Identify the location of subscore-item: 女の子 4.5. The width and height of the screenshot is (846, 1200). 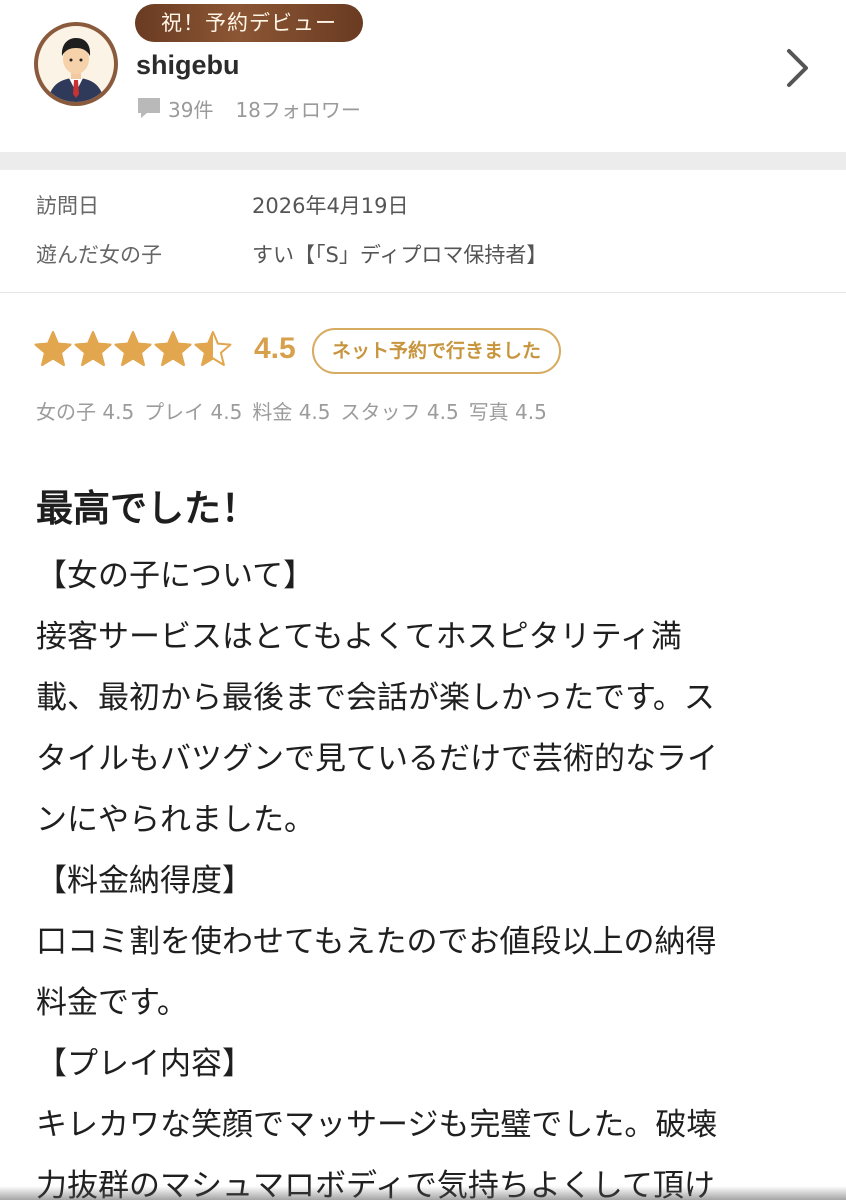
(85, 412).